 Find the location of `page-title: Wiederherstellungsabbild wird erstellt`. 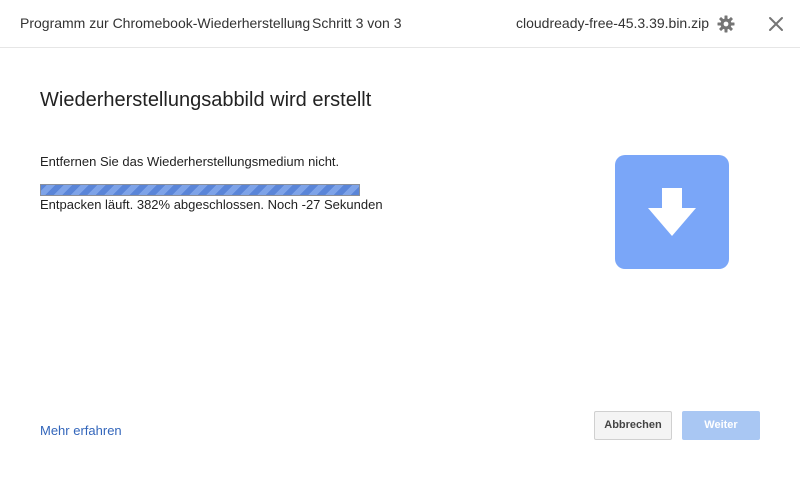

page-title: Wiederherstellungsabbild wird erstellt is located at coordinates (206, 100).